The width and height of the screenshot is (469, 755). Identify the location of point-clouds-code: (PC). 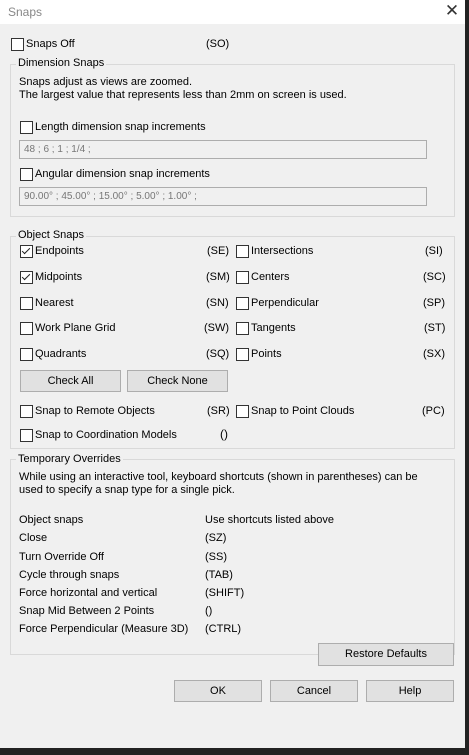
(433, 411).